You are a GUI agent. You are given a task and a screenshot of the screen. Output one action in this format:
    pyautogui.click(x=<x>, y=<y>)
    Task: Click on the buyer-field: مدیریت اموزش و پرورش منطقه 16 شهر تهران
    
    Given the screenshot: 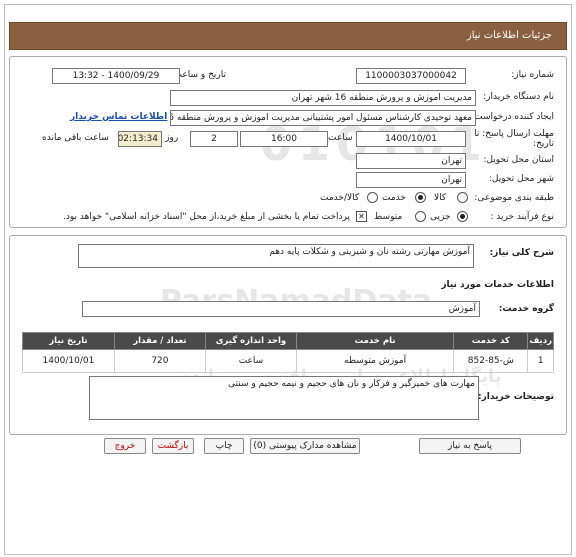 What is the action you would take?
    pyautogui.click(x=323, y=98)
    